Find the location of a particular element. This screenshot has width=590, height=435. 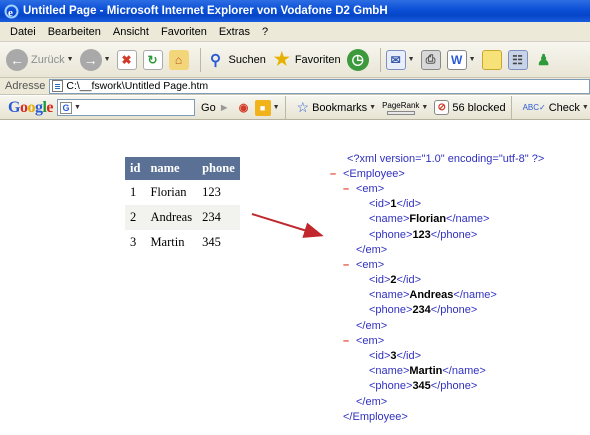

xml-root-open-line: – <Employee> is located at coordinates (437, 173).